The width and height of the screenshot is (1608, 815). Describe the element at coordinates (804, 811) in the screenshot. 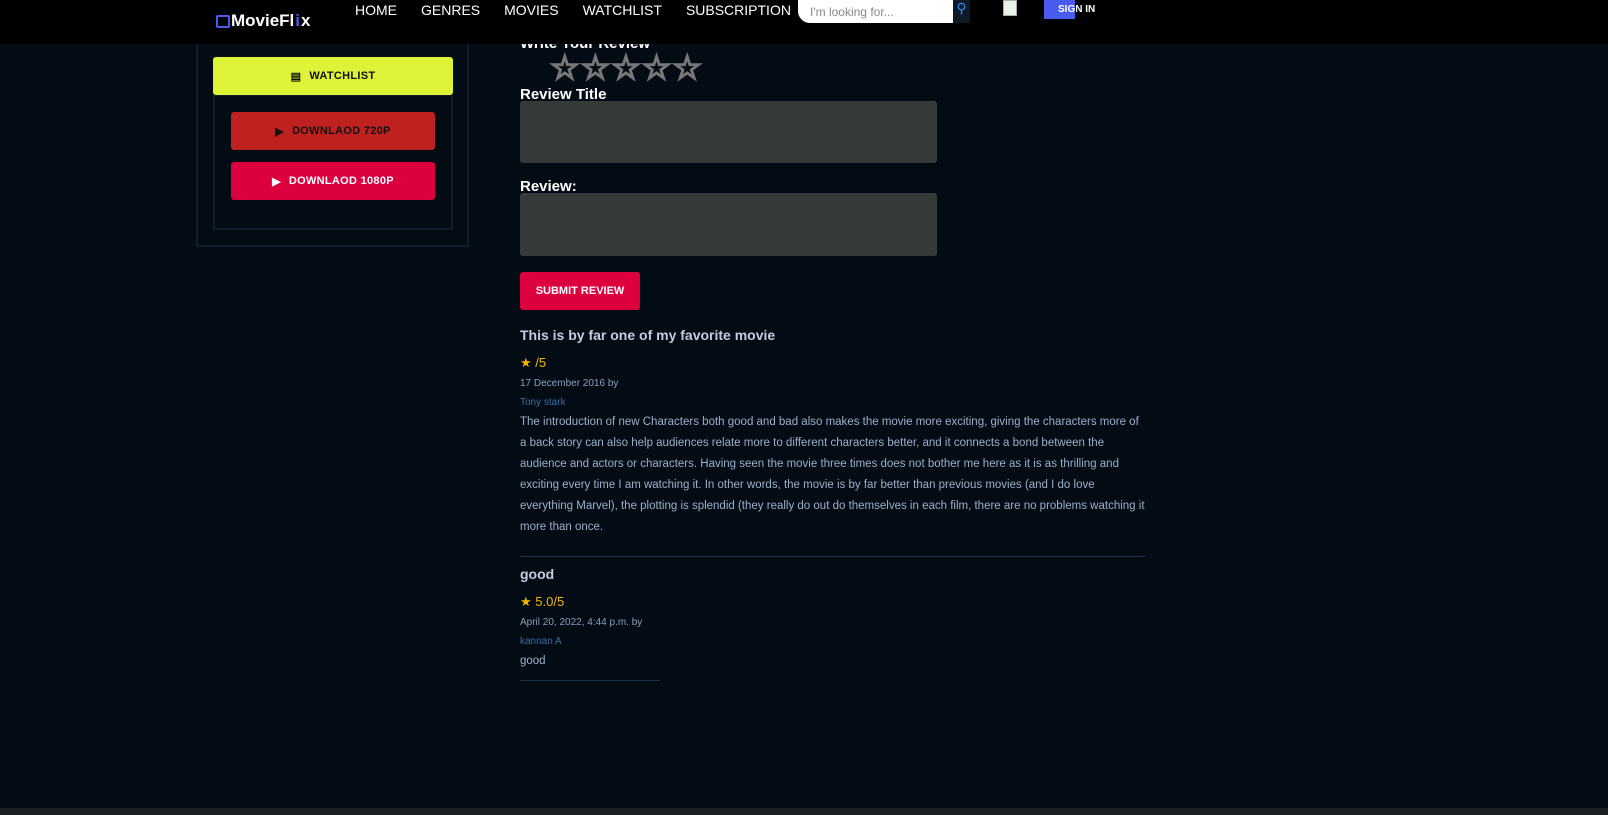

I see `footer` at that location.